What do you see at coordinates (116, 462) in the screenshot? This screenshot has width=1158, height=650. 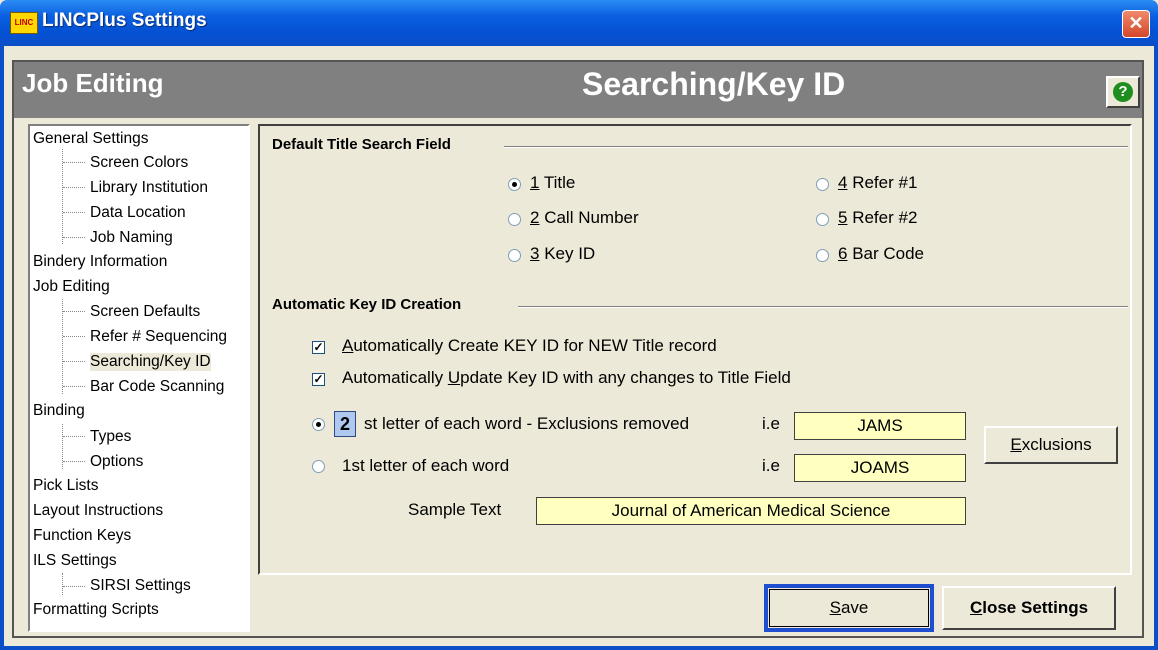 I see `tree-item-options: Options` at bounding box center [116, 462].